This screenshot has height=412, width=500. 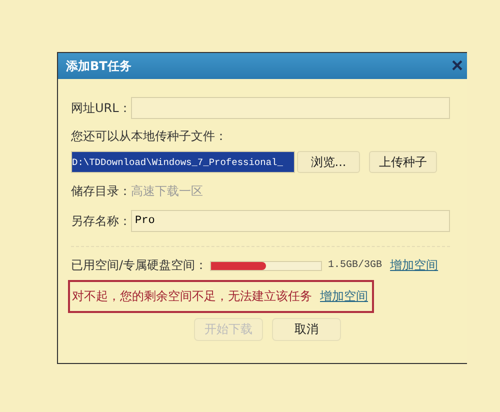 I want to click on save-name-label: 另存名称：, so click(x=101, y=221).